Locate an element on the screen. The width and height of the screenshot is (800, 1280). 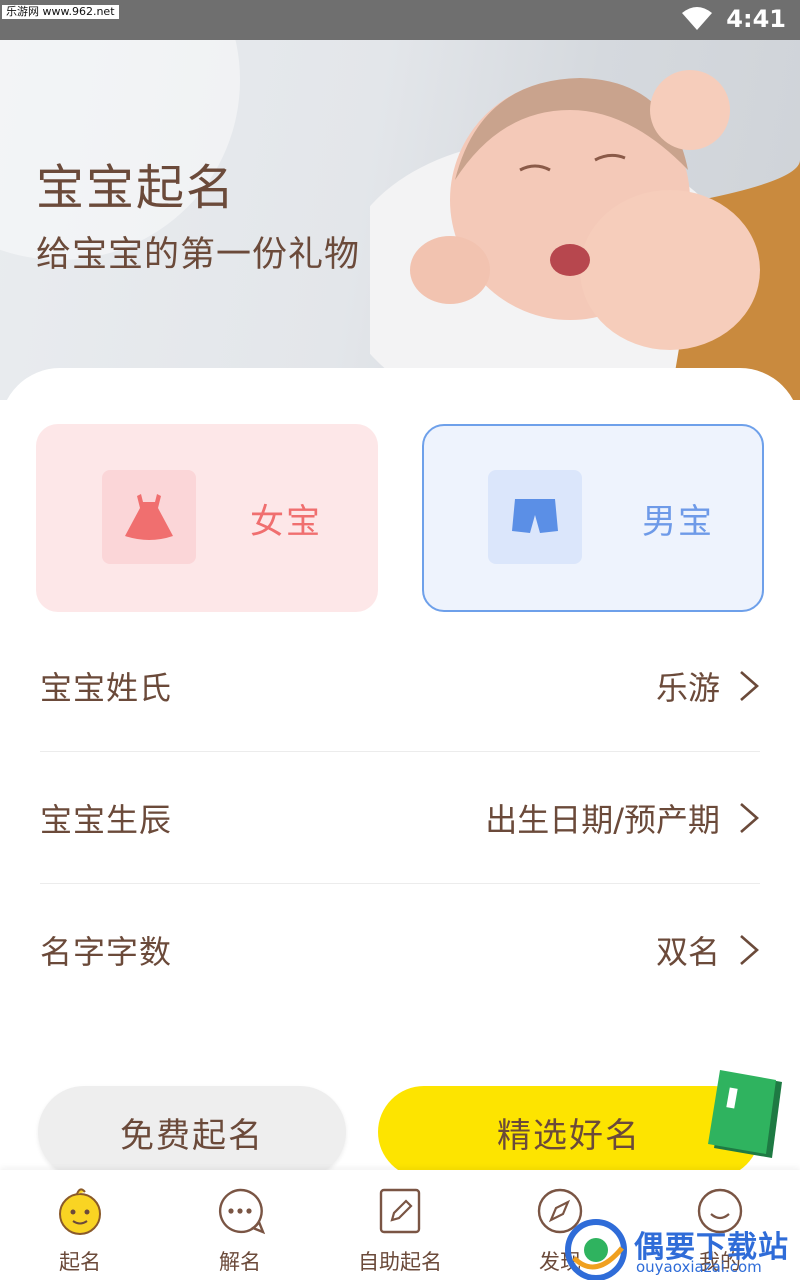
birth-date-label: 宝宝生辰 is located at coordinates (106, 819).